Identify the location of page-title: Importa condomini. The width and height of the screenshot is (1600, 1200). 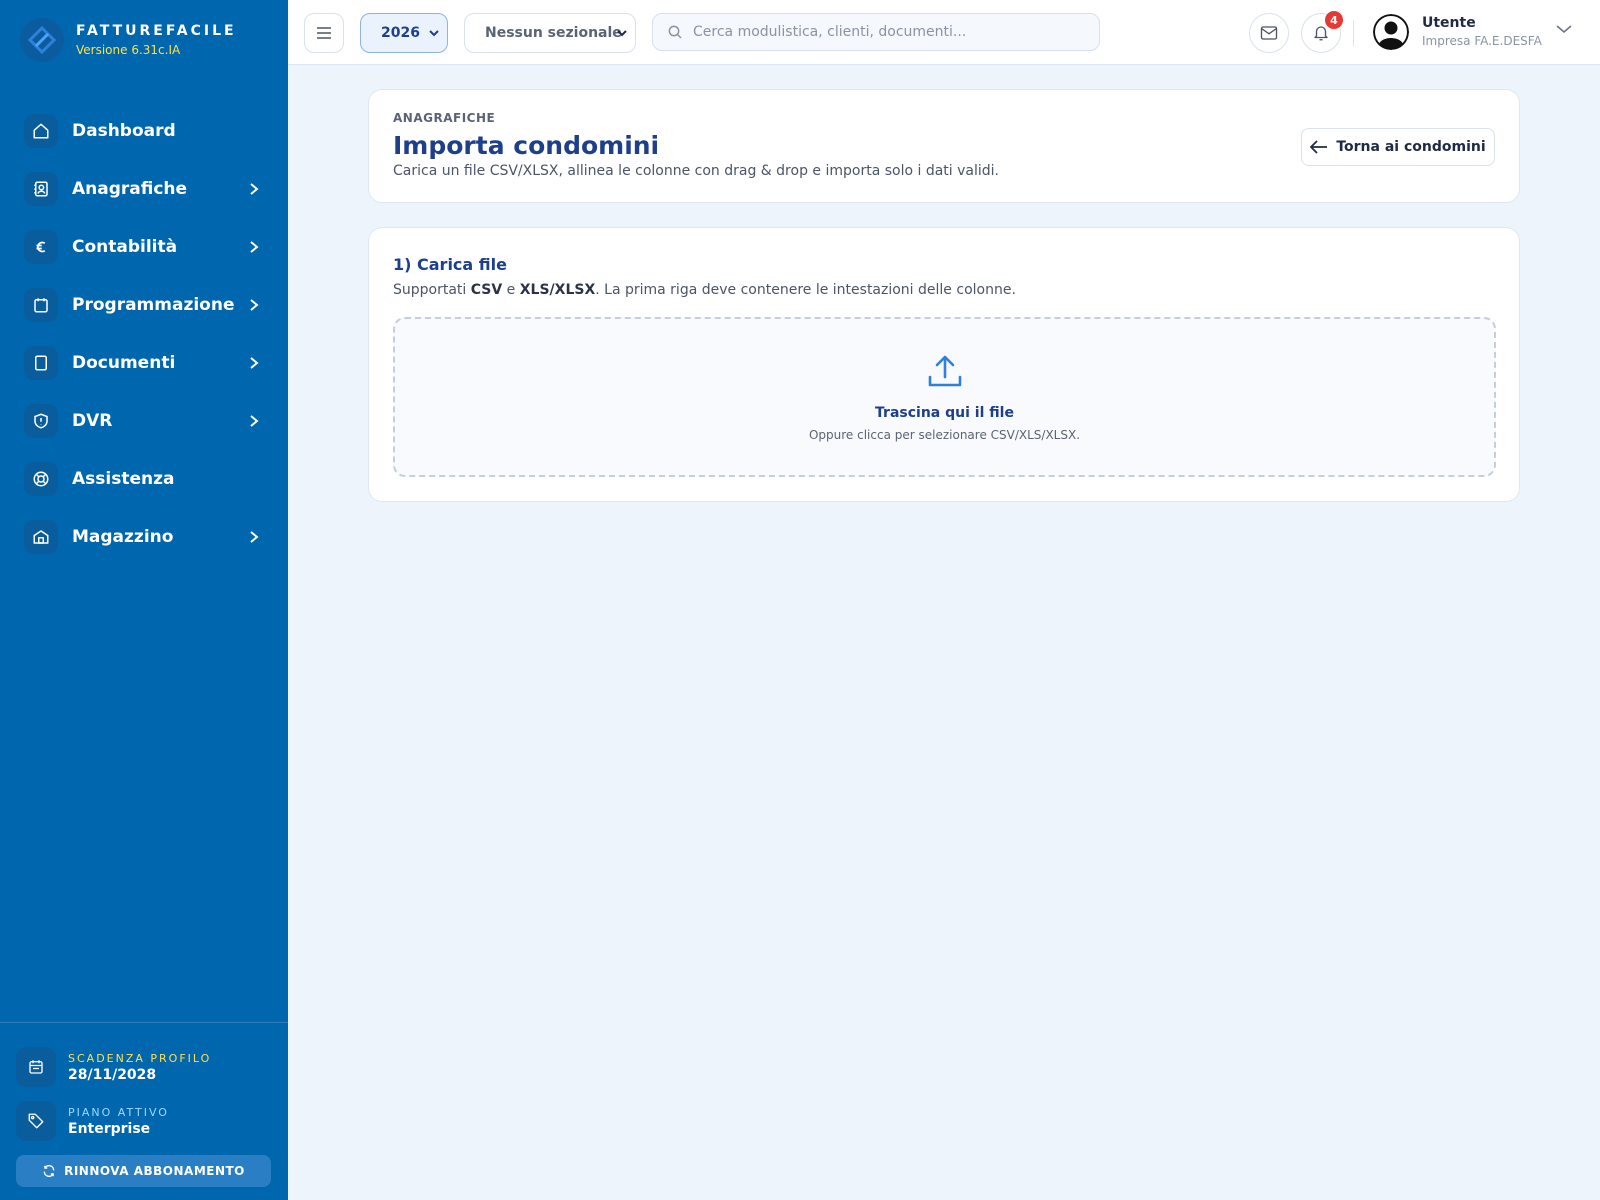
(526, 145).